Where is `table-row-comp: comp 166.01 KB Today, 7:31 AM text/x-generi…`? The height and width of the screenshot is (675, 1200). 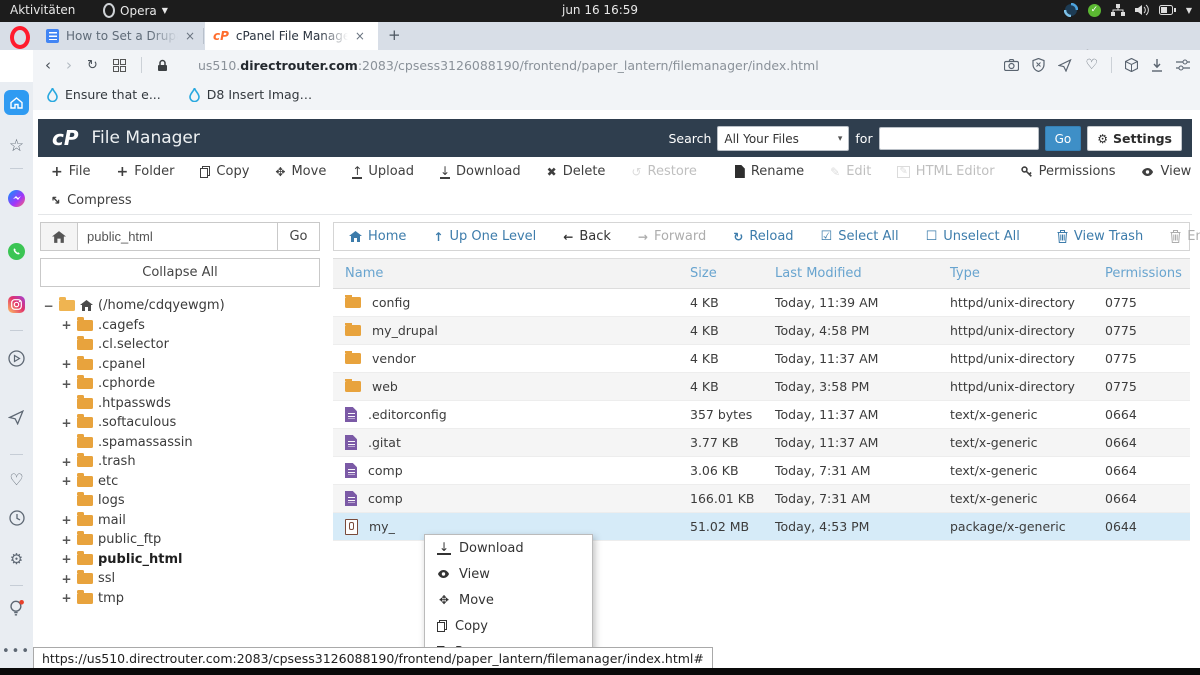 table-row-comp: comp 166.01 KB Today, 7:31 AM text/x-generi… is located at coordinates (761, 499).